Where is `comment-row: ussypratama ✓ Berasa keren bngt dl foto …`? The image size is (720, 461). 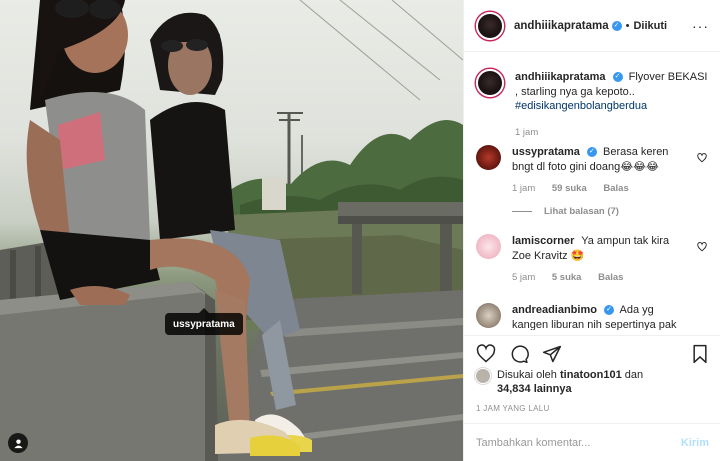
comment-row: ussypratama ✓ Berasa keren bngt dl foto … is located at coordinates (593, 182).